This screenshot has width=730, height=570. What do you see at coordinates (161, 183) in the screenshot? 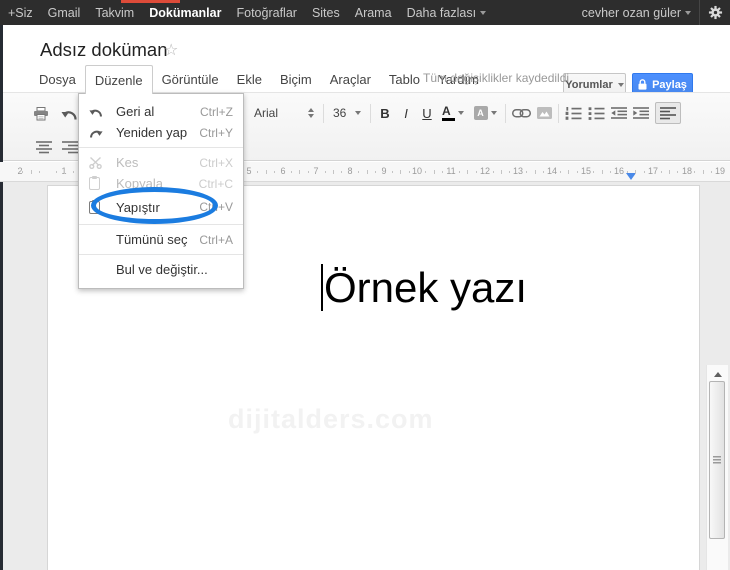
I see `menu-item-copy: Kopyala Ctrl+C` at bounding box center [161, 183].